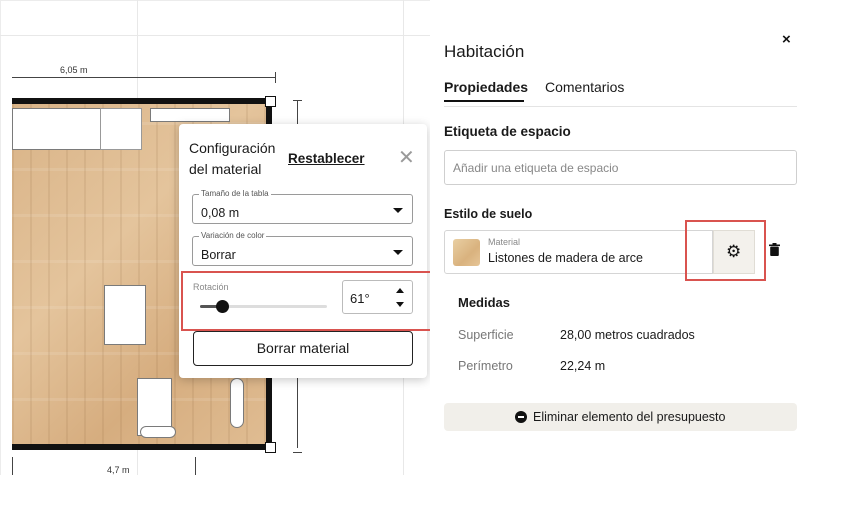 This screenshot has height=507, width=847. Describe the element at coordinates (125, 315) in the screenshot. I see `table-furniture` at that location.